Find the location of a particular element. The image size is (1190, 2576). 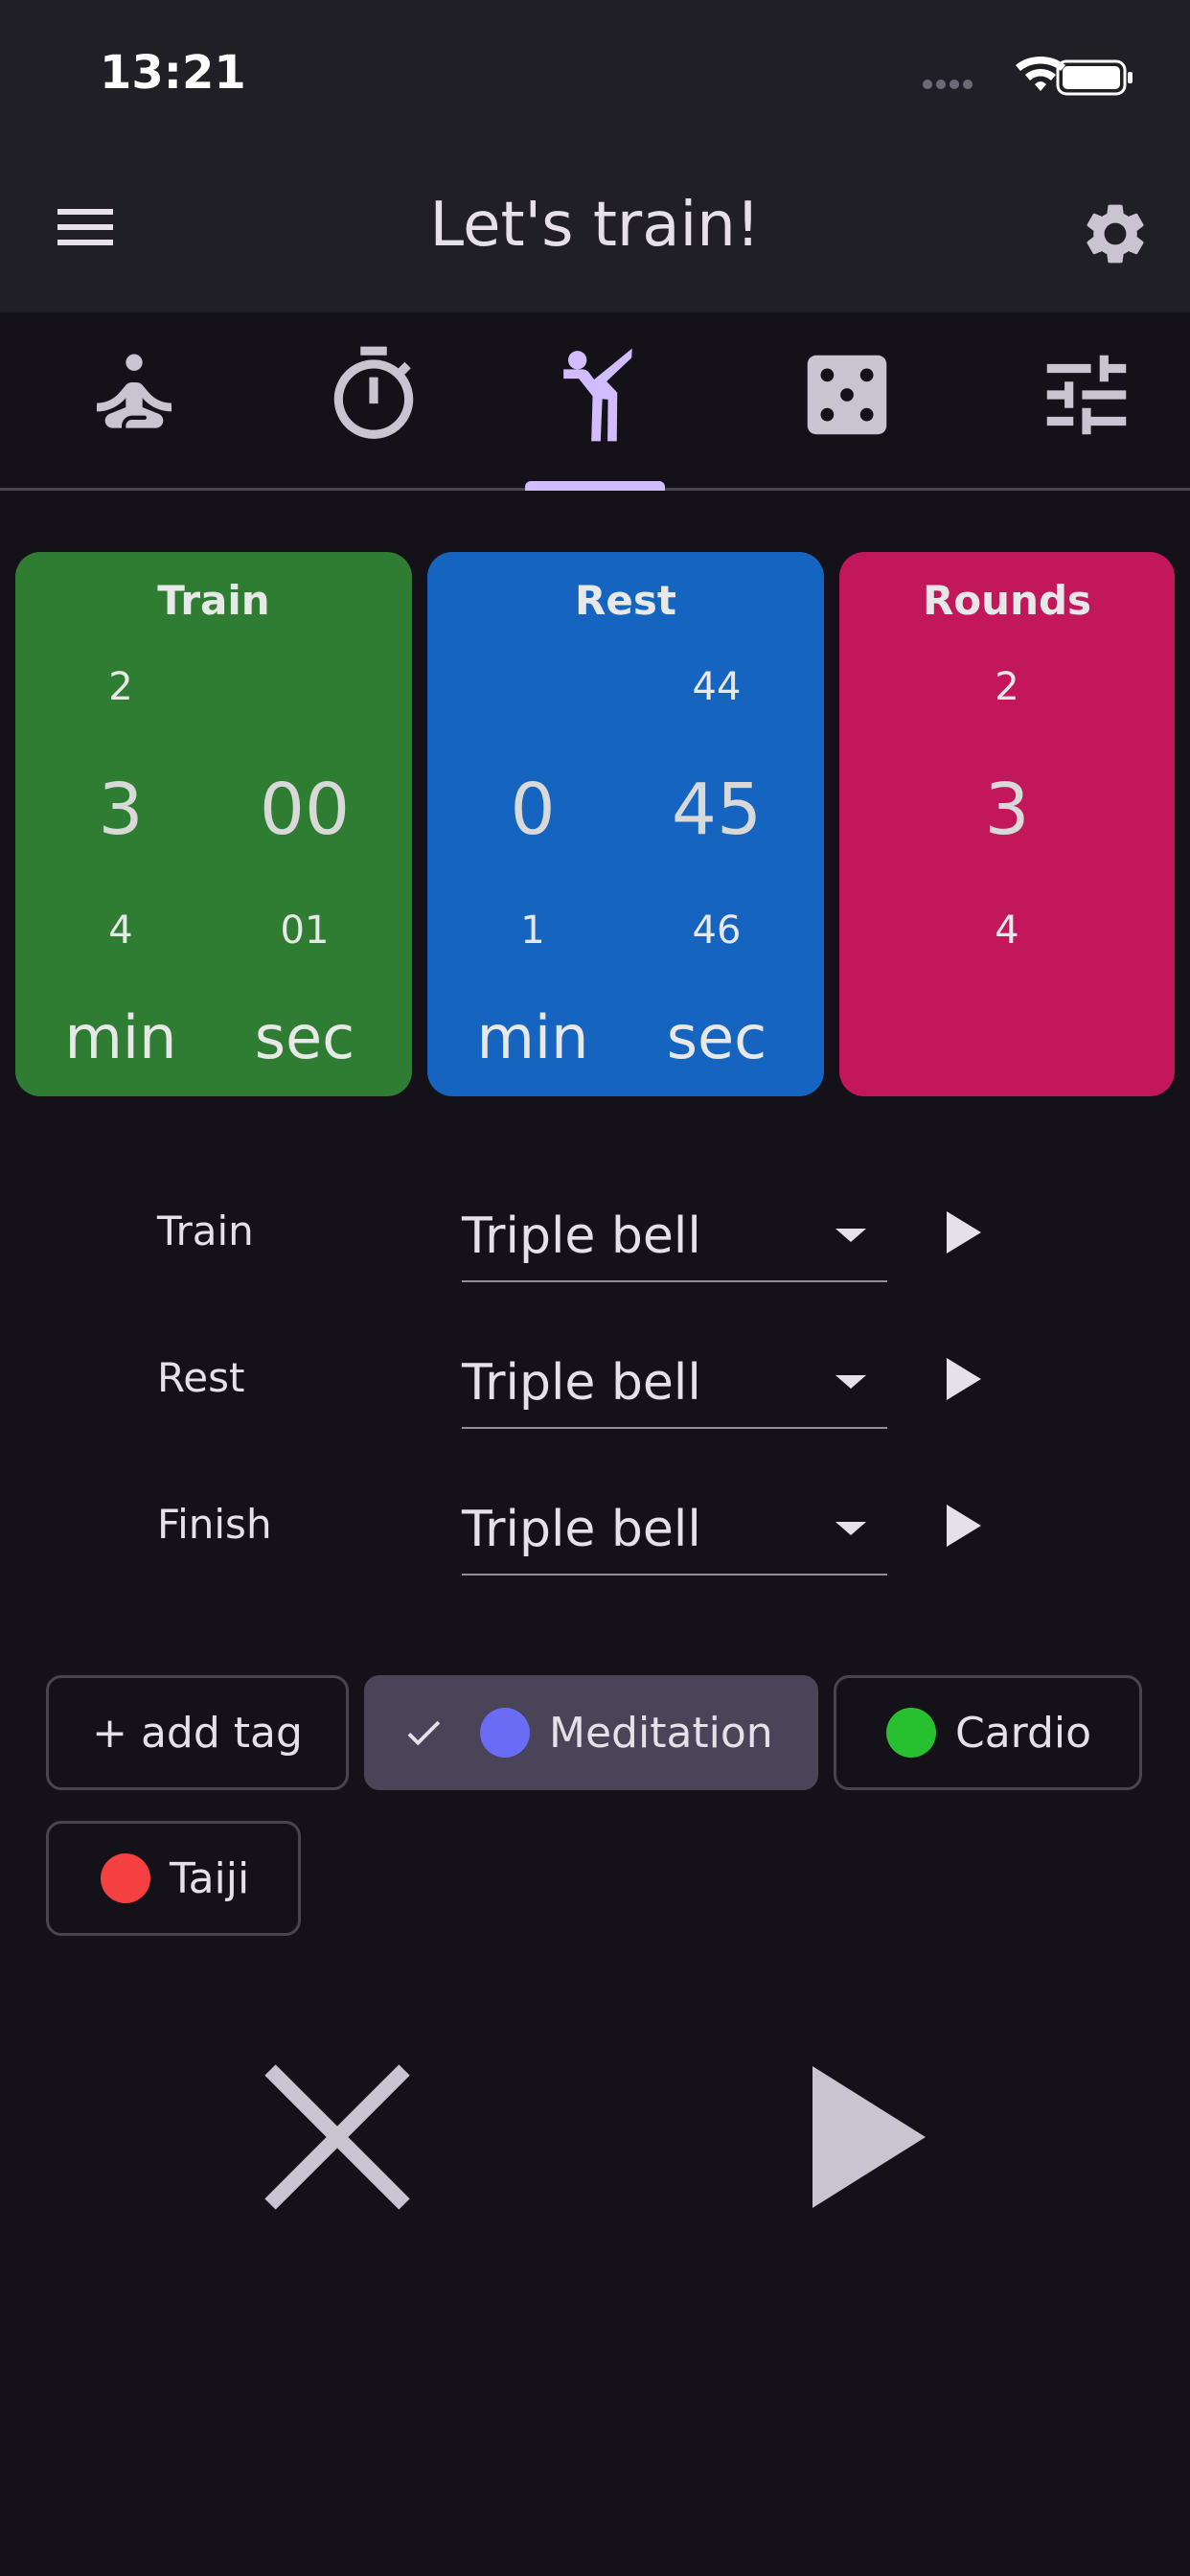

status-time: 13:21 is located at coordinates (173, 73).